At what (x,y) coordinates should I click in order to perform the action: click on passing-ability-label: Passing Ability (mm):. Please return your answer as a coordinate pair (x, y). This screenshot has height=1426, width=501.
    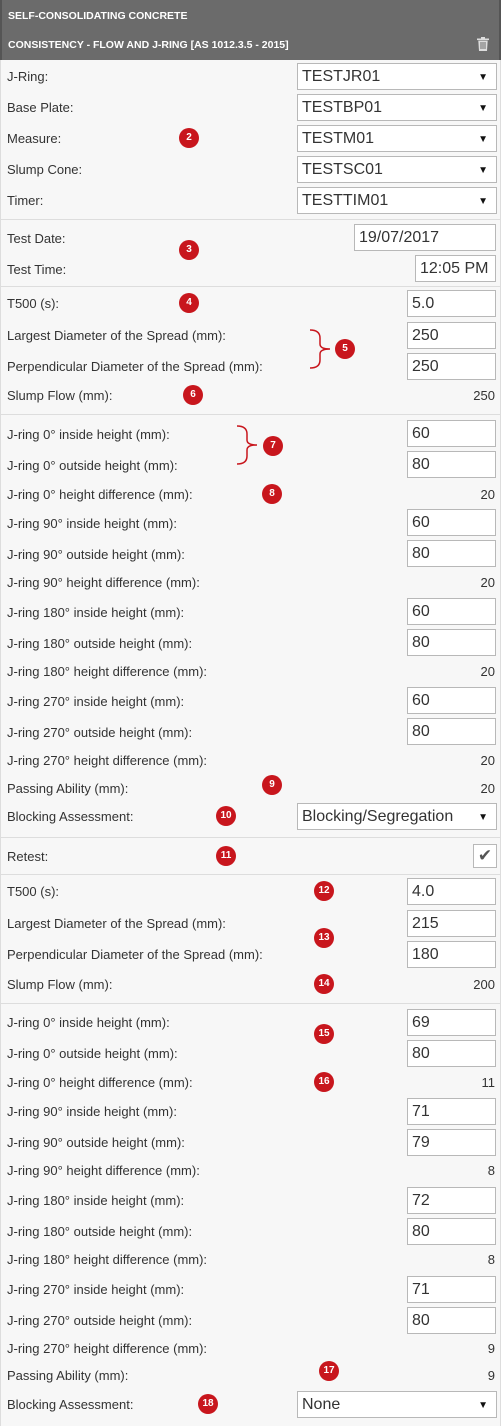
    Looking at the image, I should click on (68, 788).